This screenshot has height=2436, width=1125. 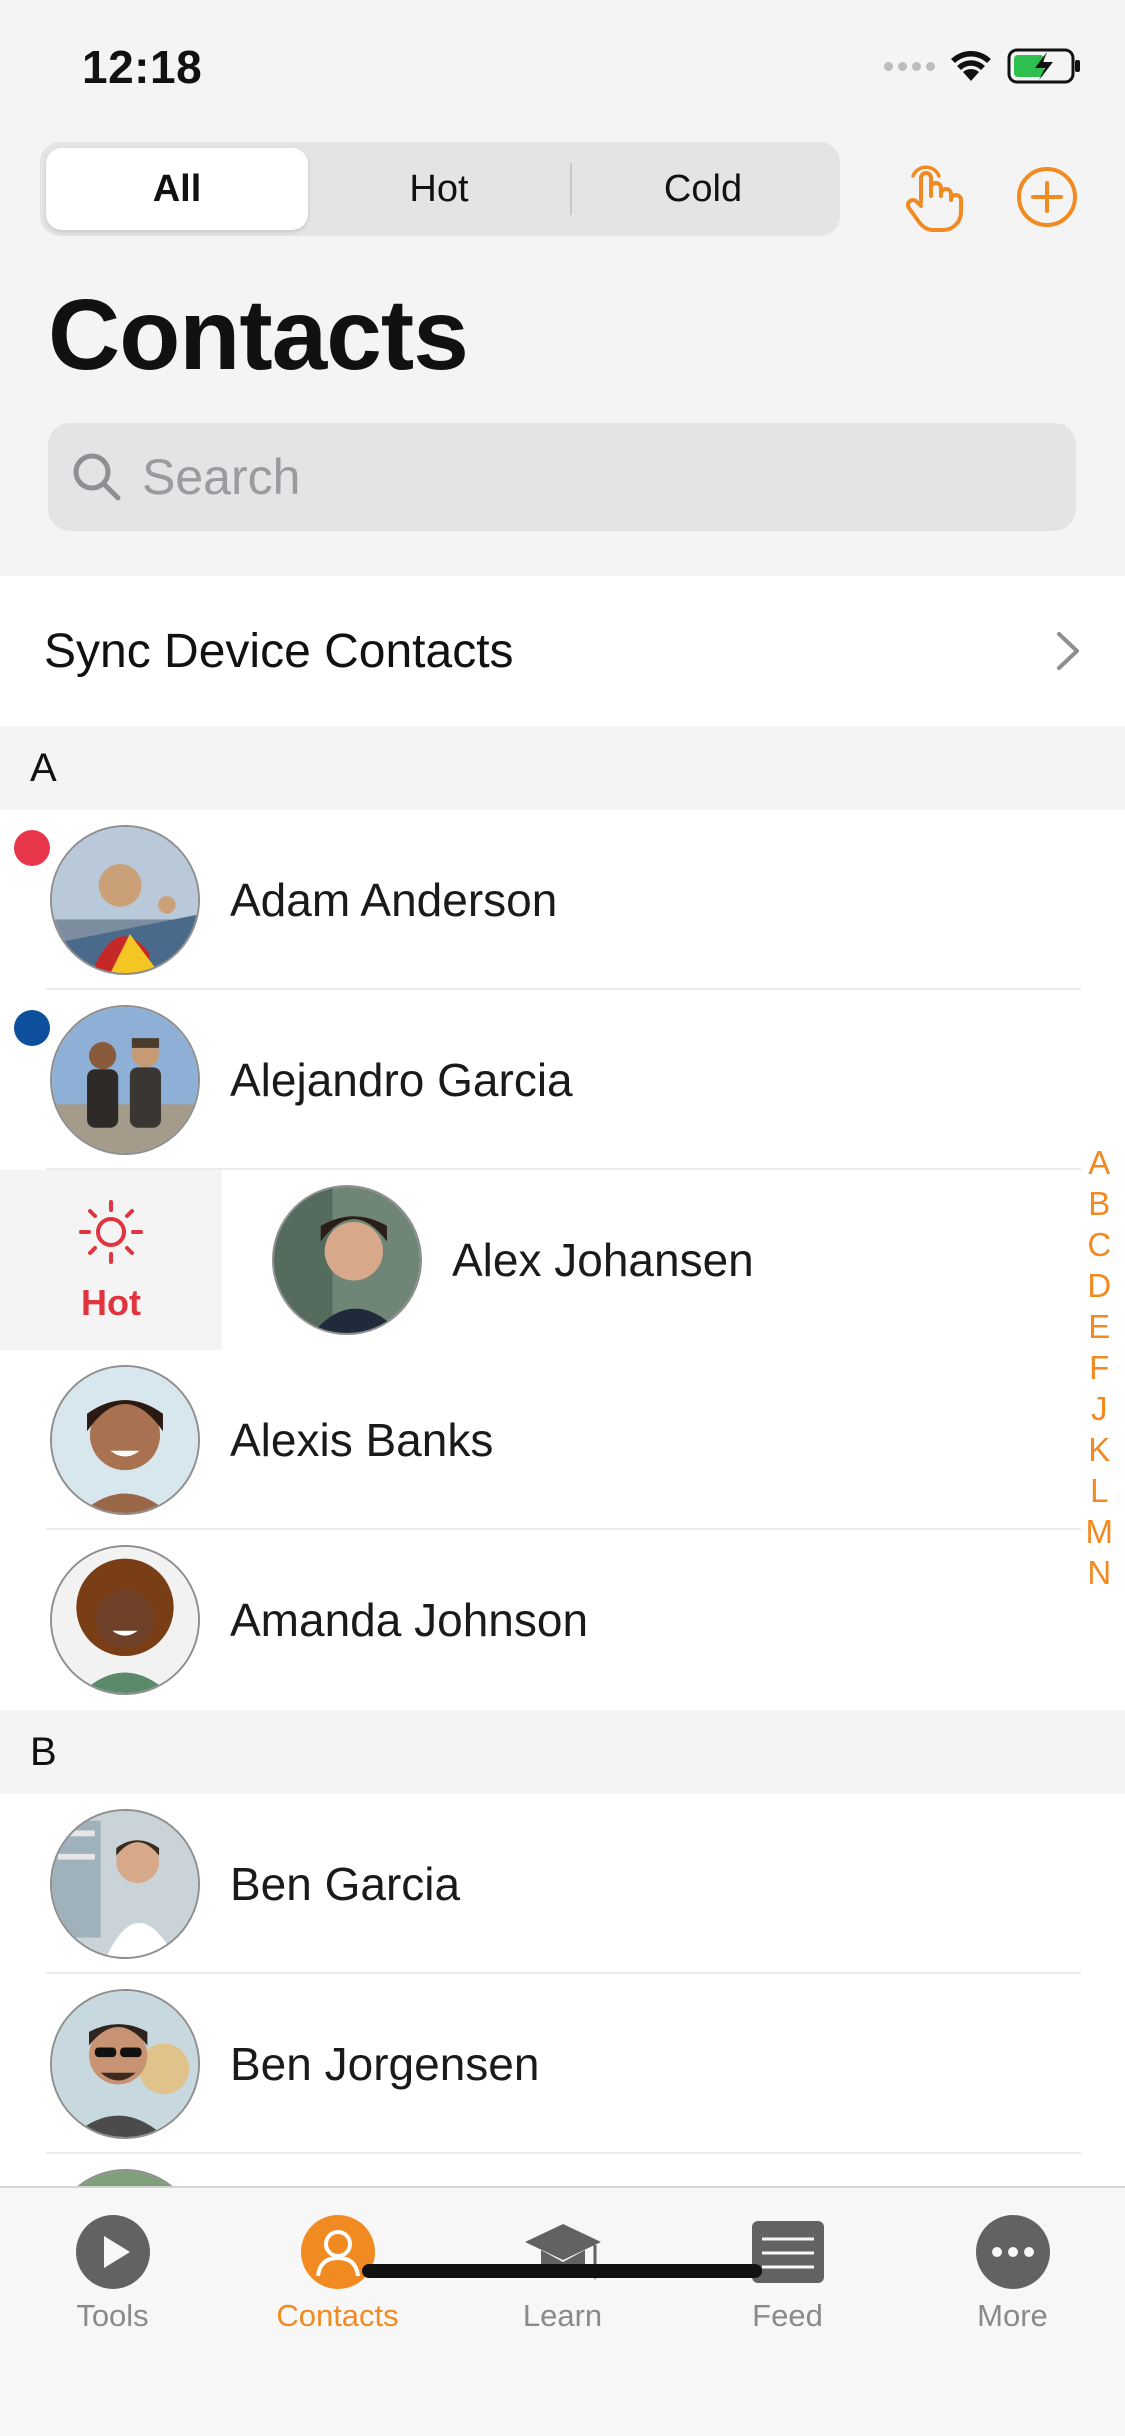 What do you see at coordinates (563, 2252) in the screenshot?
I see `graduation-cap-icon` at bounding box center [563, 2252].